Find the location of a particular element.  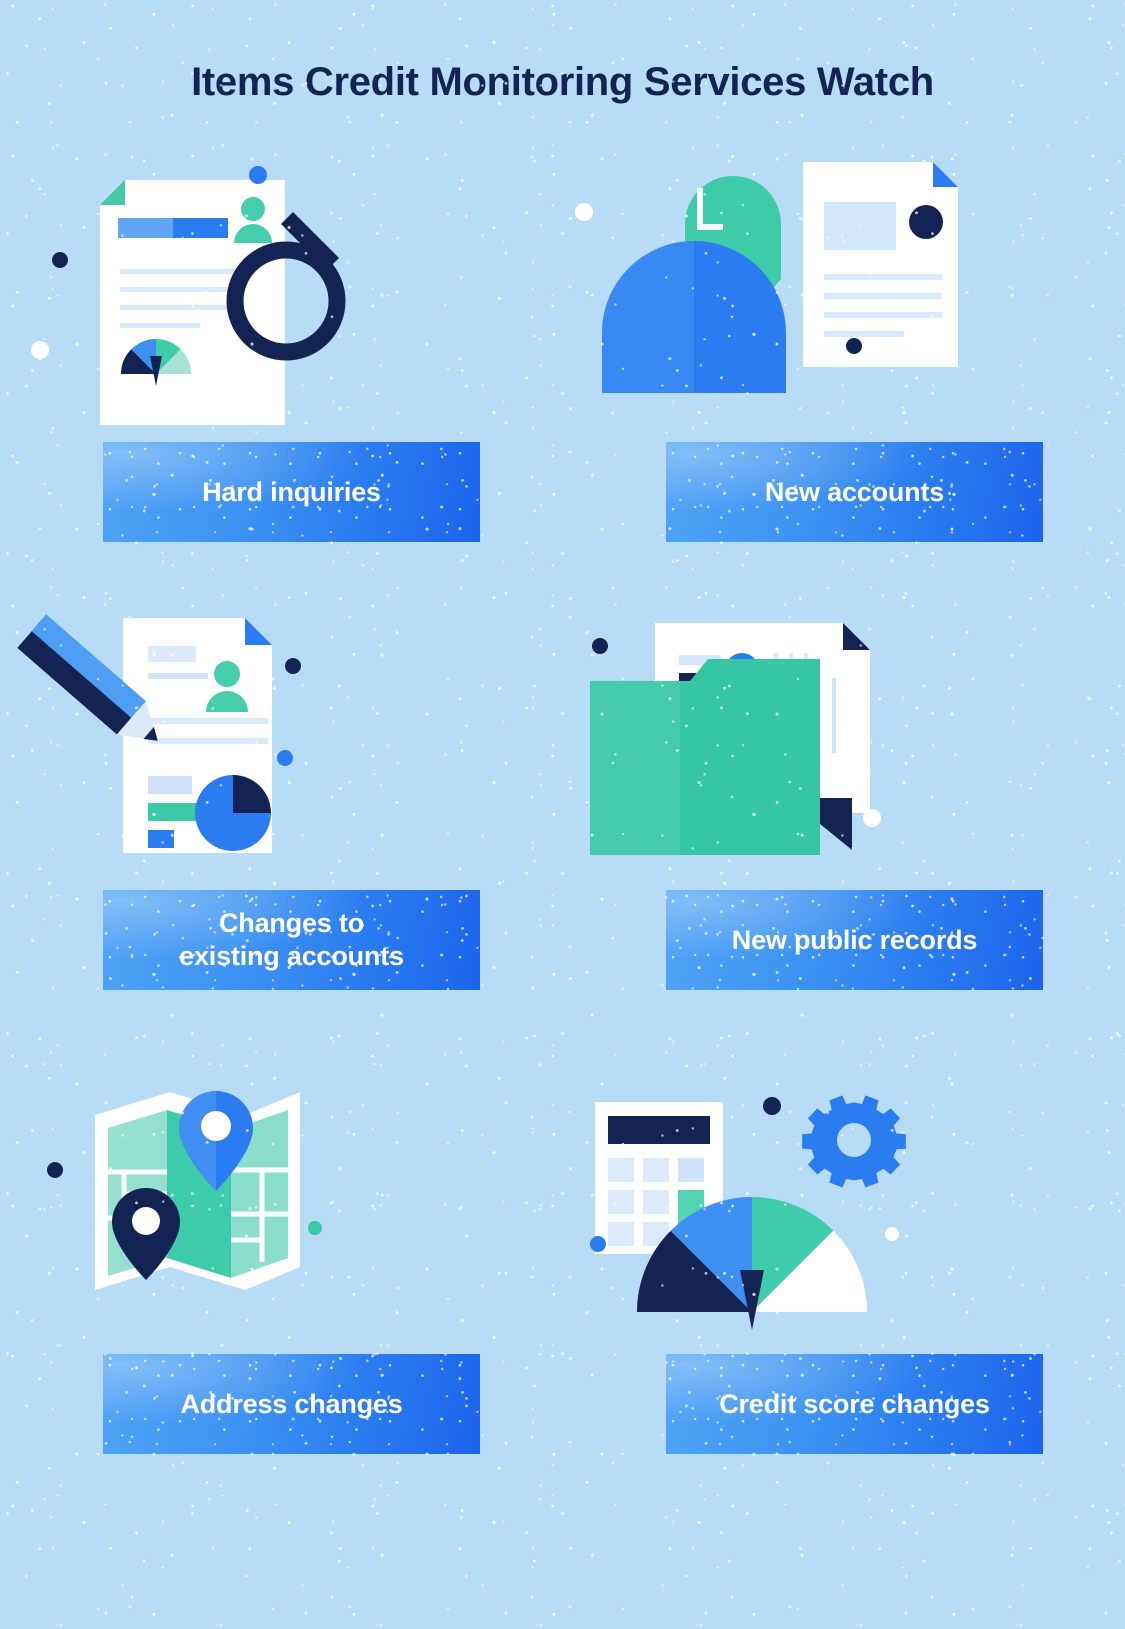

item-new-accounts: New accounts is located at coordinates (843, 346).